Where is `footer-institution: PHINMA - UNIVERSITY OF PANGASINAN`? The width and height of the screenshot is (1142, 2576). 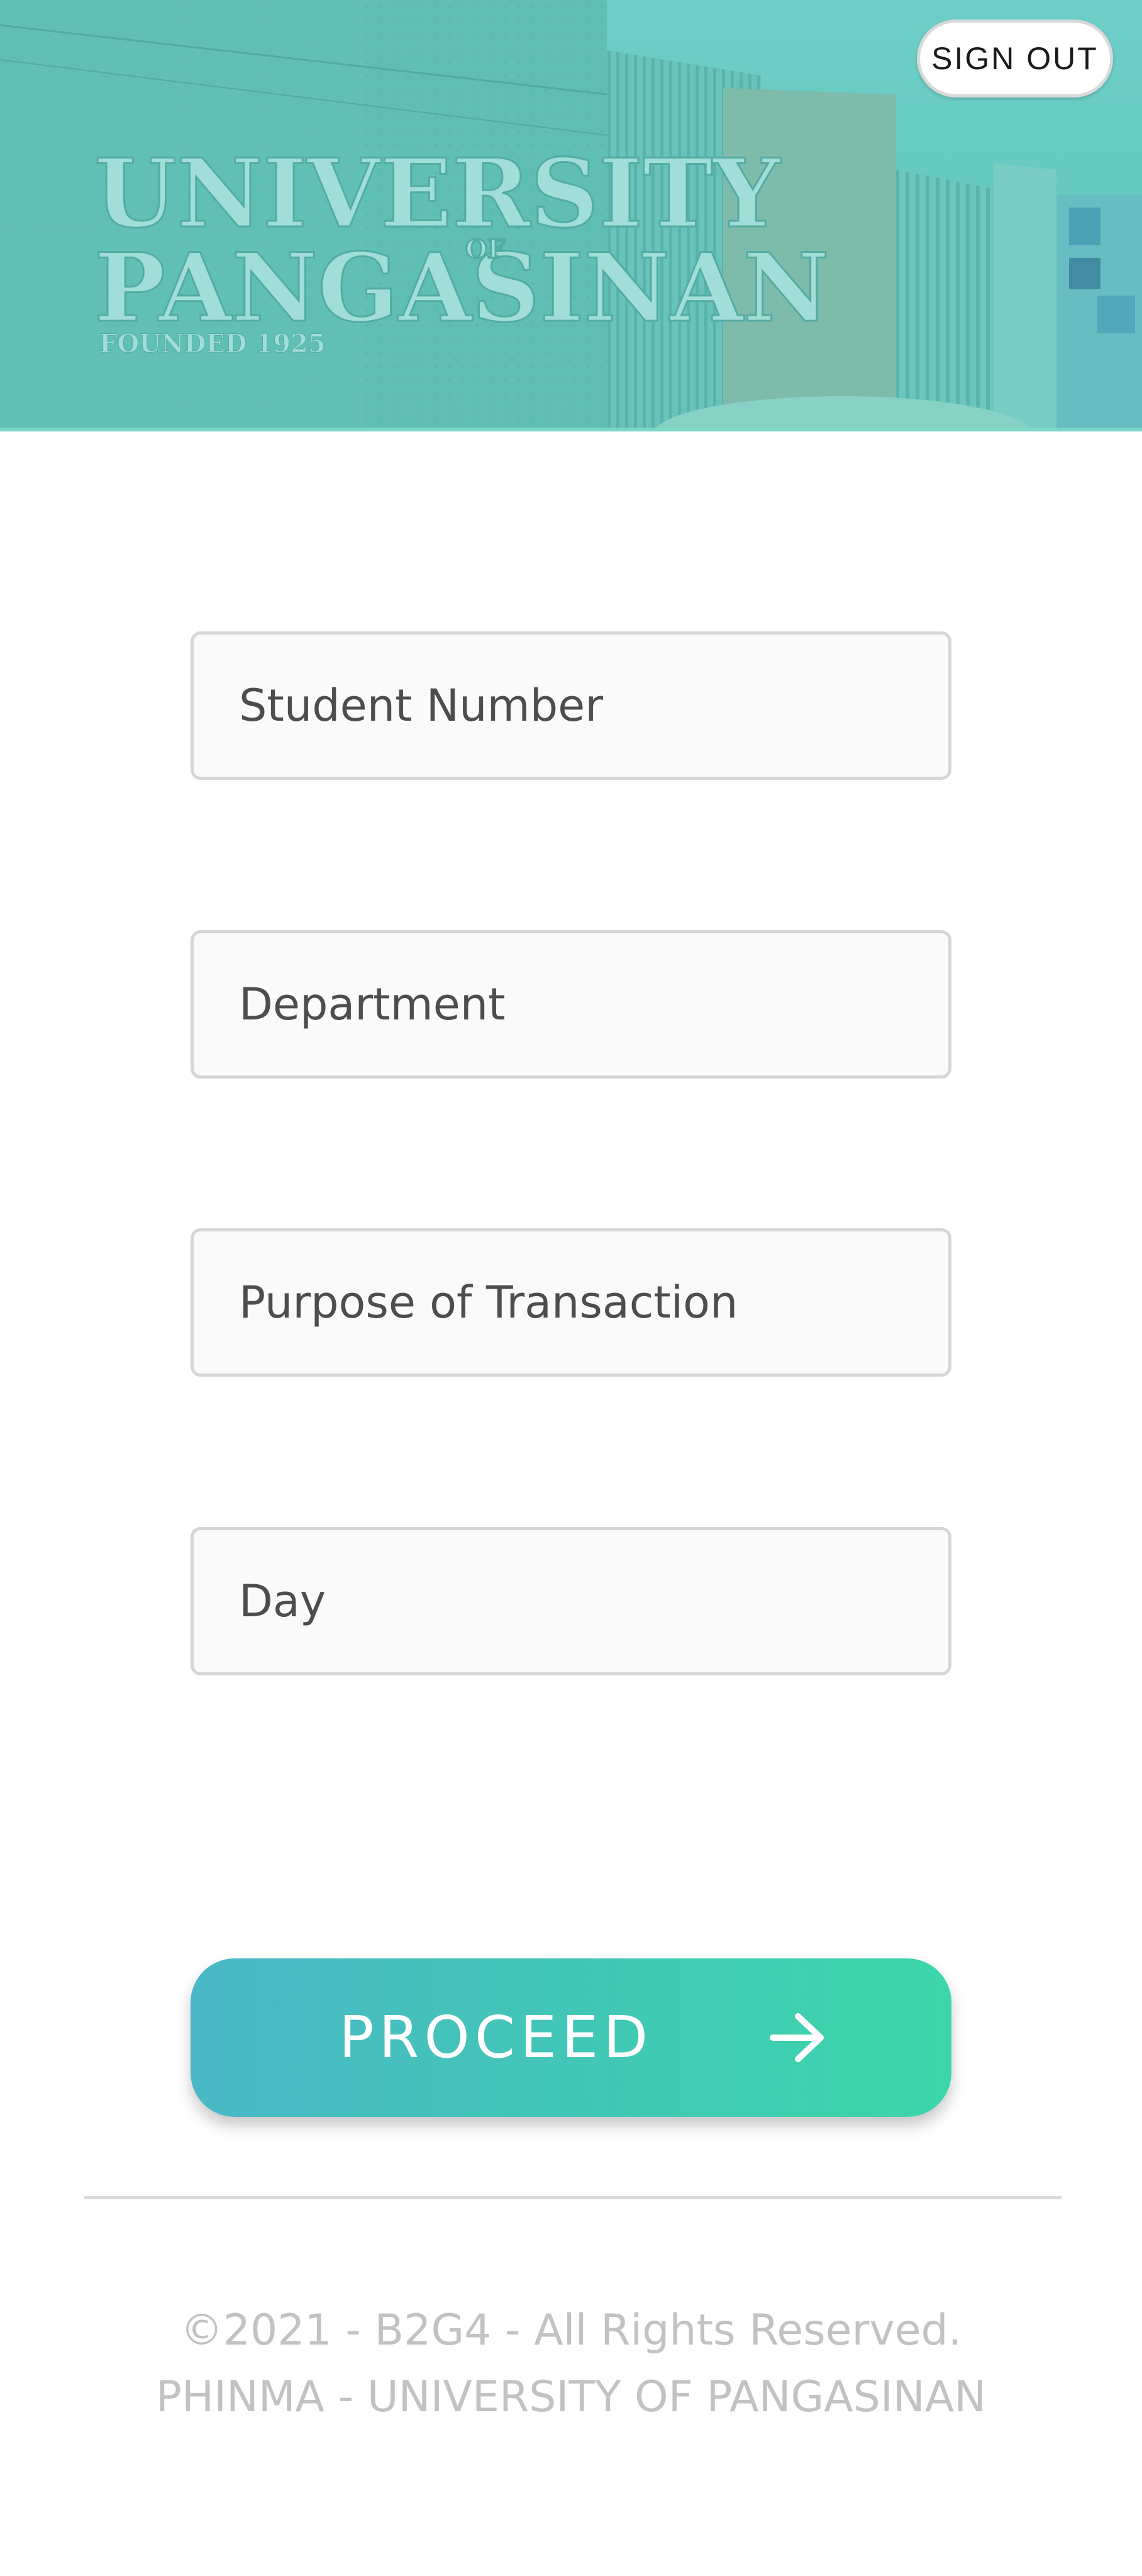 footer-institution: PHINMA - UNIVERSITY OF PANGASINAN is located at coordinates (571, 2397).